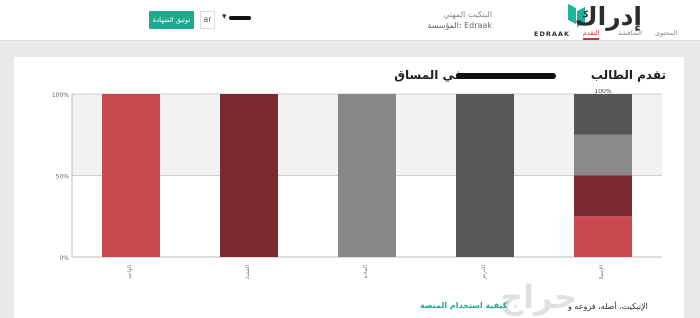 This screenshot has height=318, width=700. Describe the element at coordinates (171, 20) in the screenshot. I see `verify-certificate-button: توثيق الشهادة` at that location.